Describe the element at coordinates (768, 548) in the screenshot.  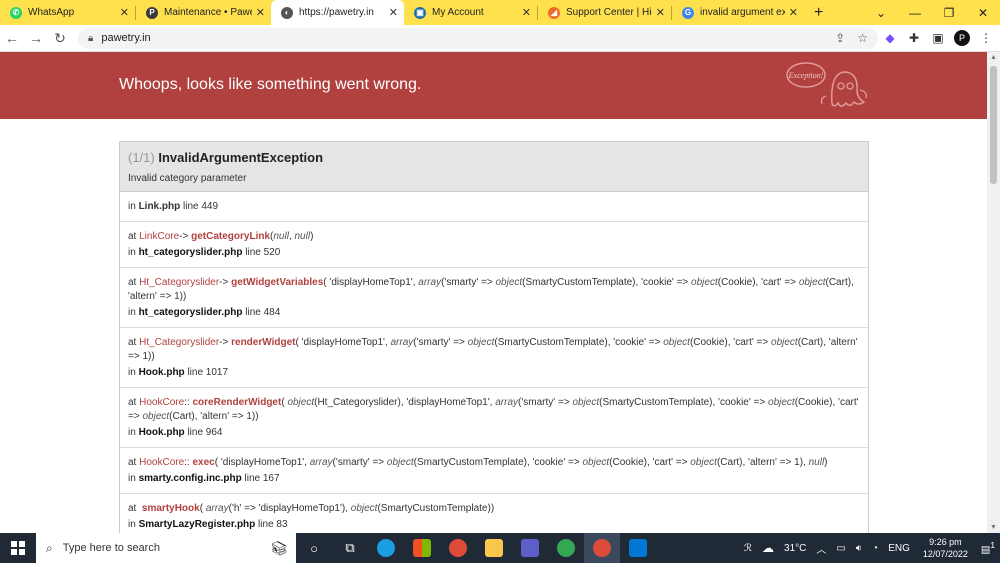
I see `weather-icon: ☁` at that location.